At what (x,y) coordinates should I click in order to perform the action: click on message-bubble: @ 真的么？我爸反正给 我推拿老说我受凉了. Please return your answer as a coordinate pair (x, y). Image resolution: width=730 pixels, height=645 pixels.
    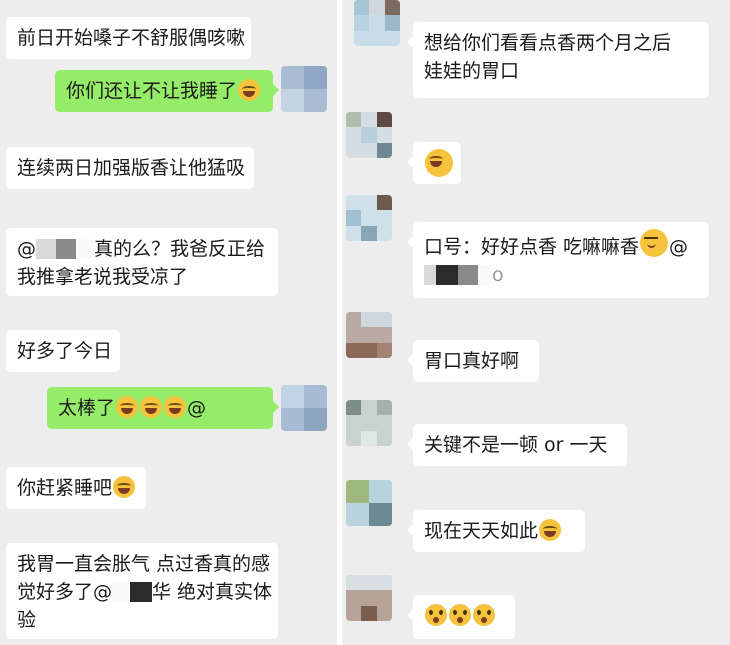
    Looking at the image, I should click on (142, 262).